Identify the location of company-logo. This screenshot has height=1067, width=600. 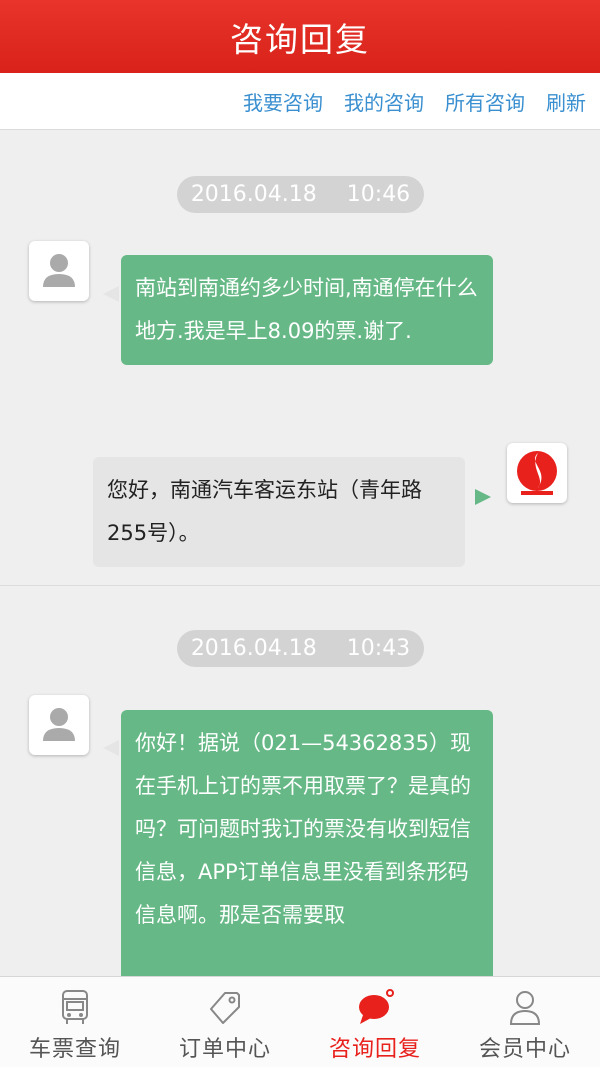
(537, 473).